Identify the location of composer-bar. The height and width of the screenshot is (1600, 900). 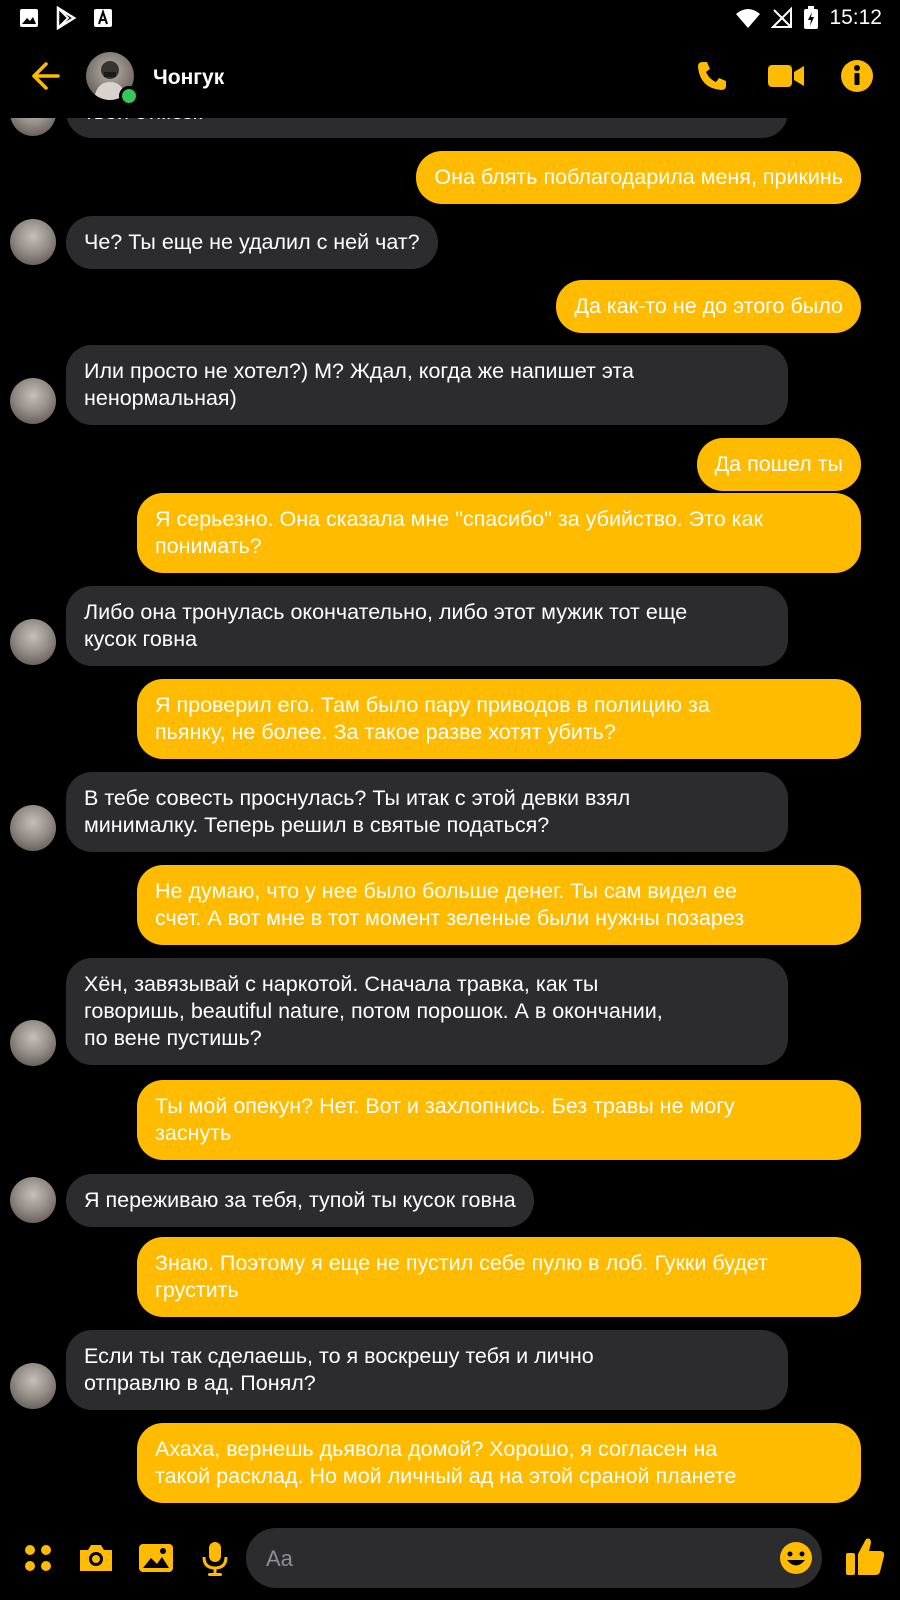
(450, 1561).